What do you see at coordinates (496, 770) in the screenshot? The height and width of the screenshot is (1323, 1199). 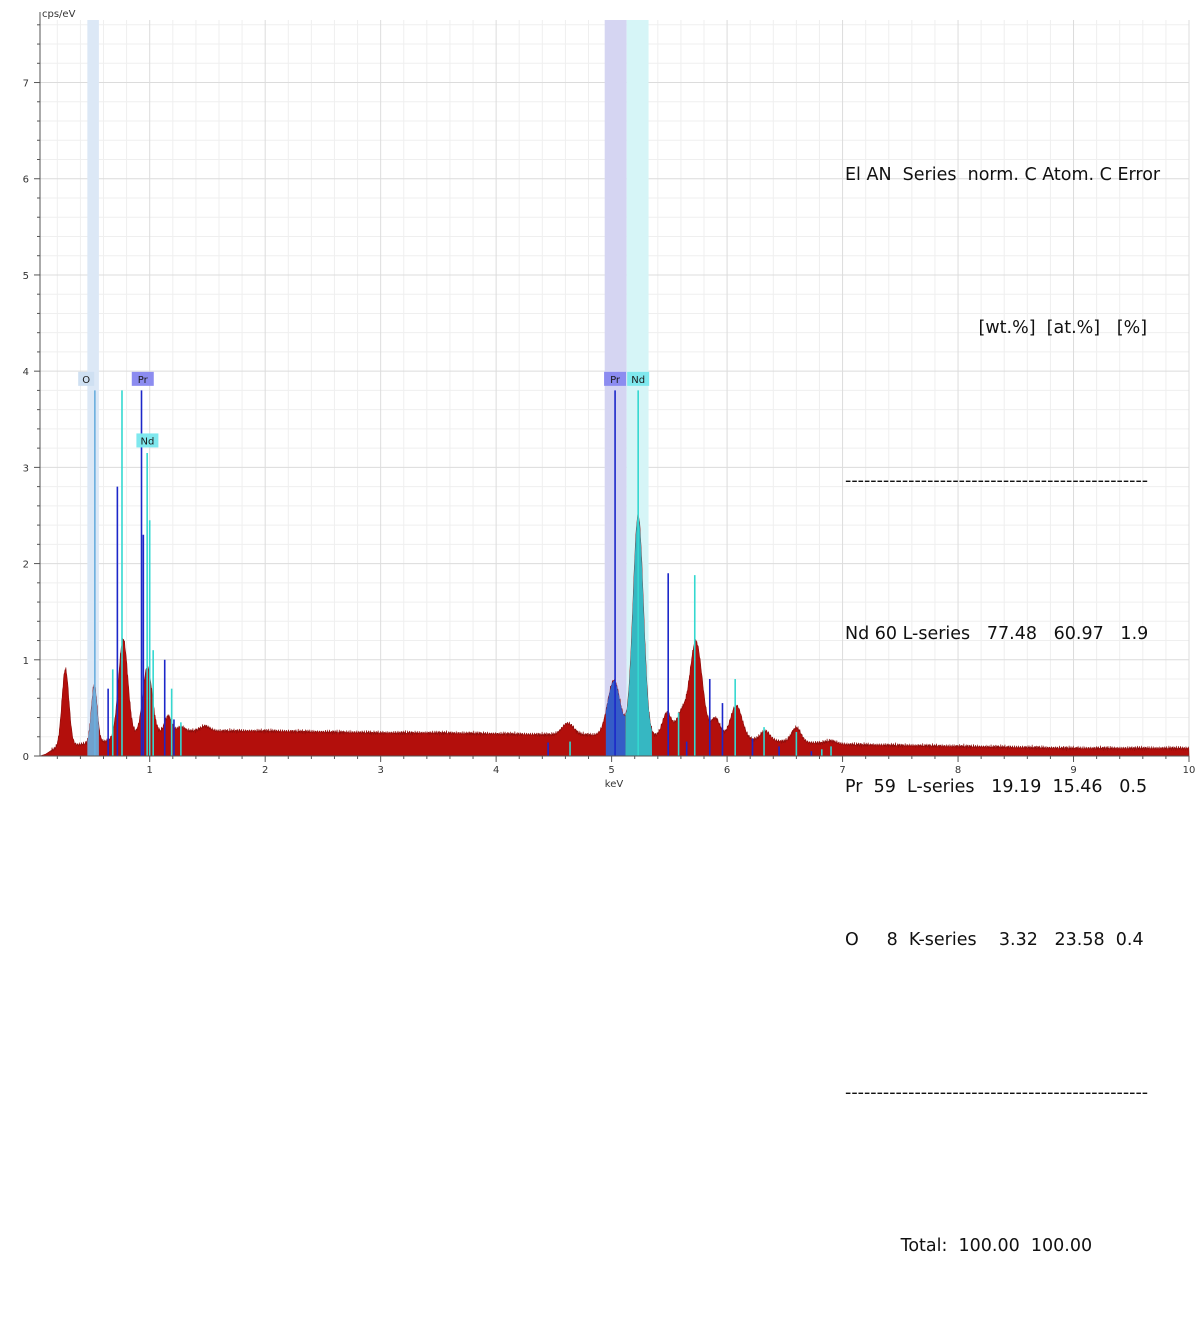 I see `x-tick-label: 4` at bounding box center [496, 770].